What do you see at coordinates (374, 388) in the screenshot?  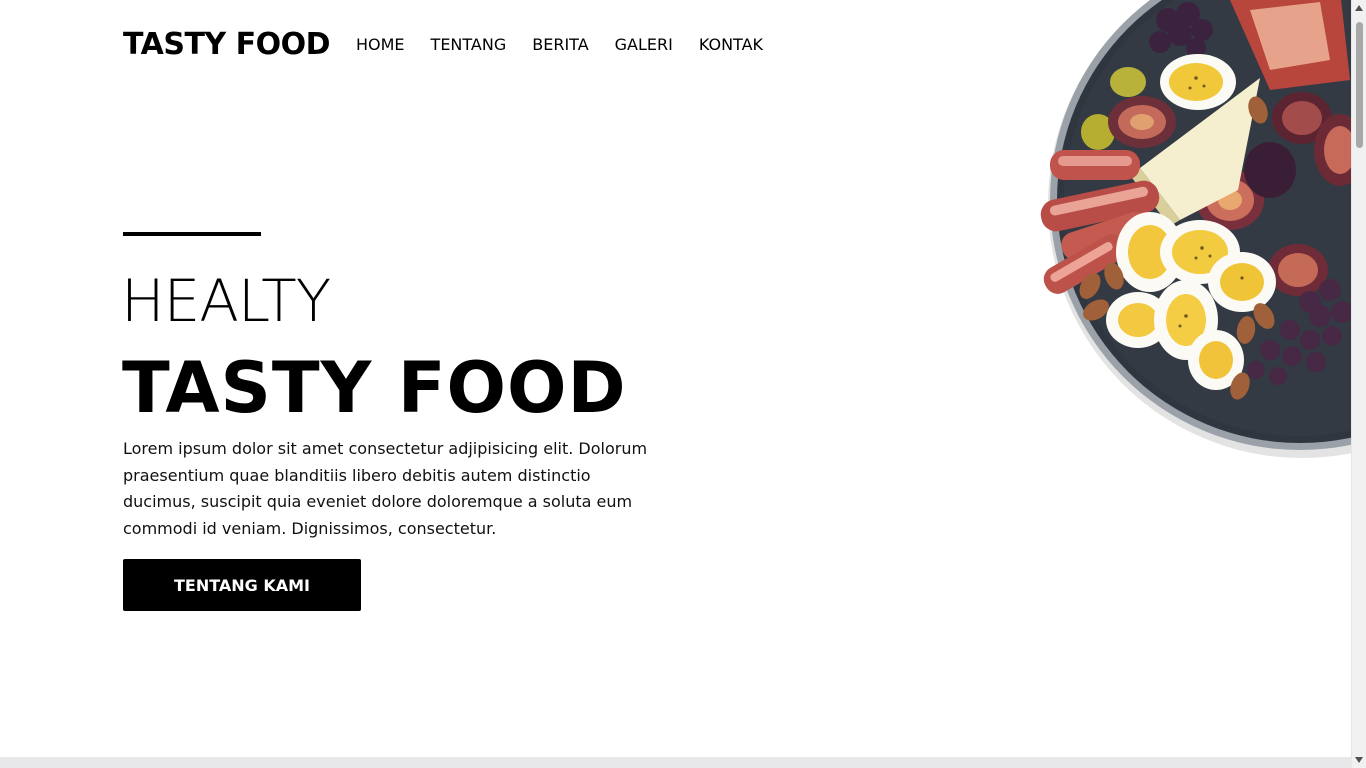 I see `hero-title: TASTY FOOD` at bounding box center [374, 388].